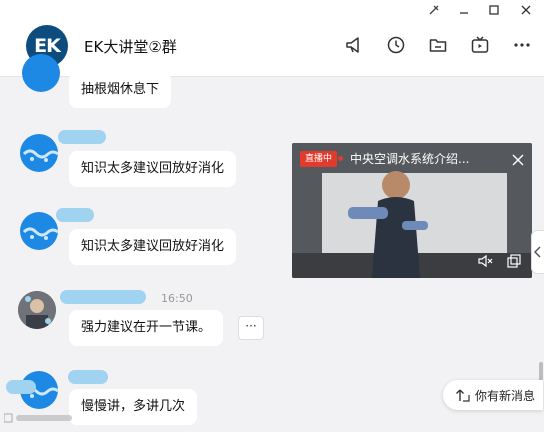  I want to click on more-icon, so click(522, 45).